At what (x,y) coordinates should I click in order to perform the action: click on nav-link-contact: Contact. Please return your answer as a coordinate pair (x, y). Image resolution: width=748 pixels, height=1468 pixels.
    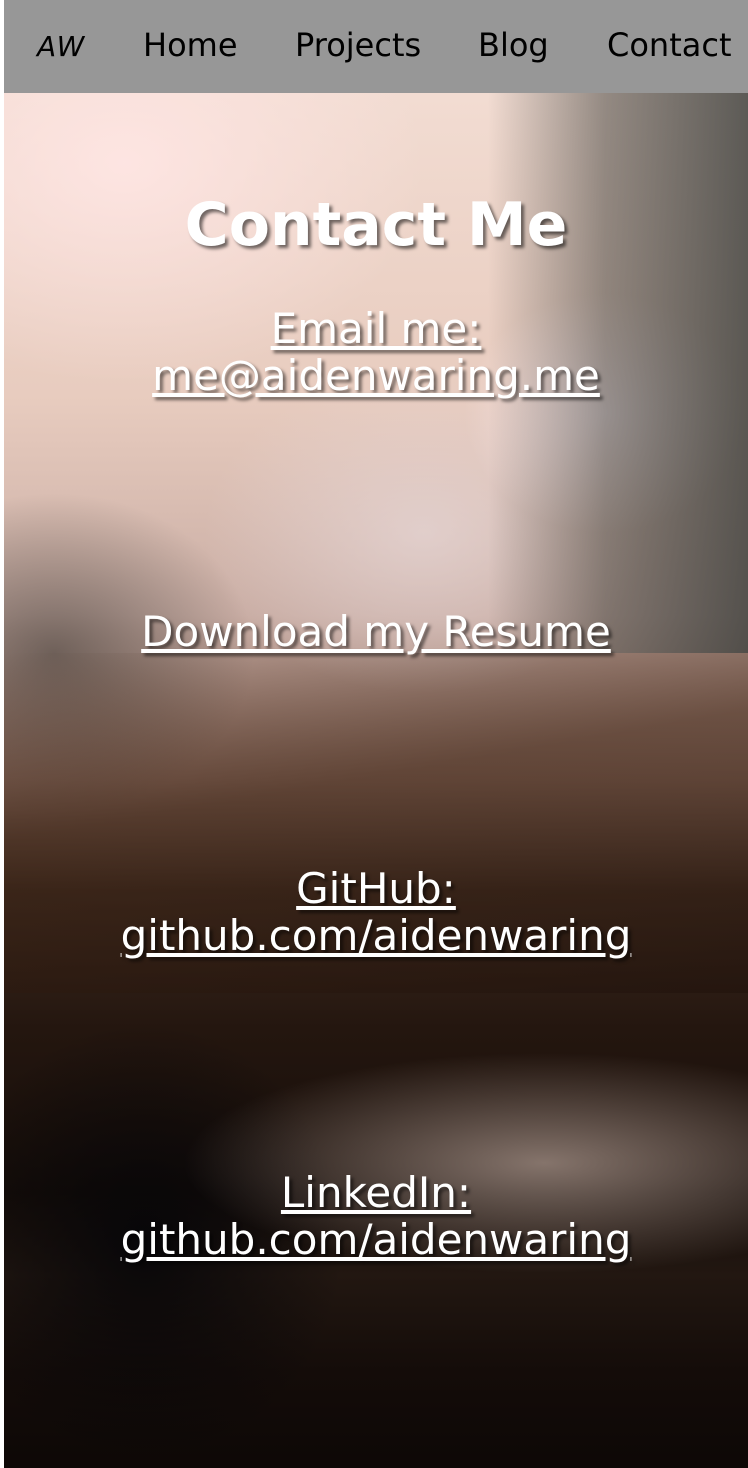
    Looking at the image, I should click on (669, 45).